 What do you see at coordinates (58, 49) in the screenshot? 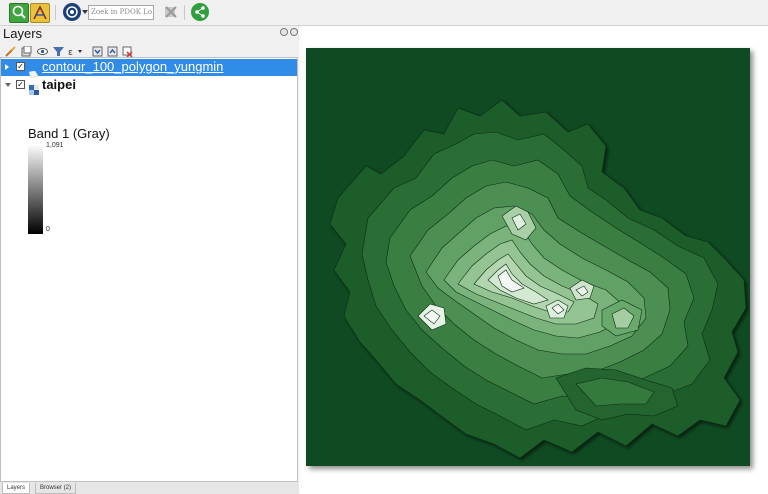
I see `filter-icon` at bounding box center [58, 49].